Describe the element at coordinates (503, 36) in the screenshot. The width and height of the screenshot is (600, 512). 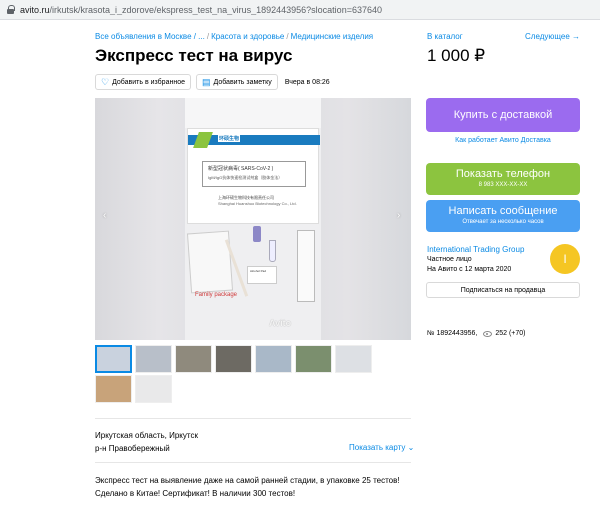
I see `listing-navigation: В каталог Следующее →` at that location.